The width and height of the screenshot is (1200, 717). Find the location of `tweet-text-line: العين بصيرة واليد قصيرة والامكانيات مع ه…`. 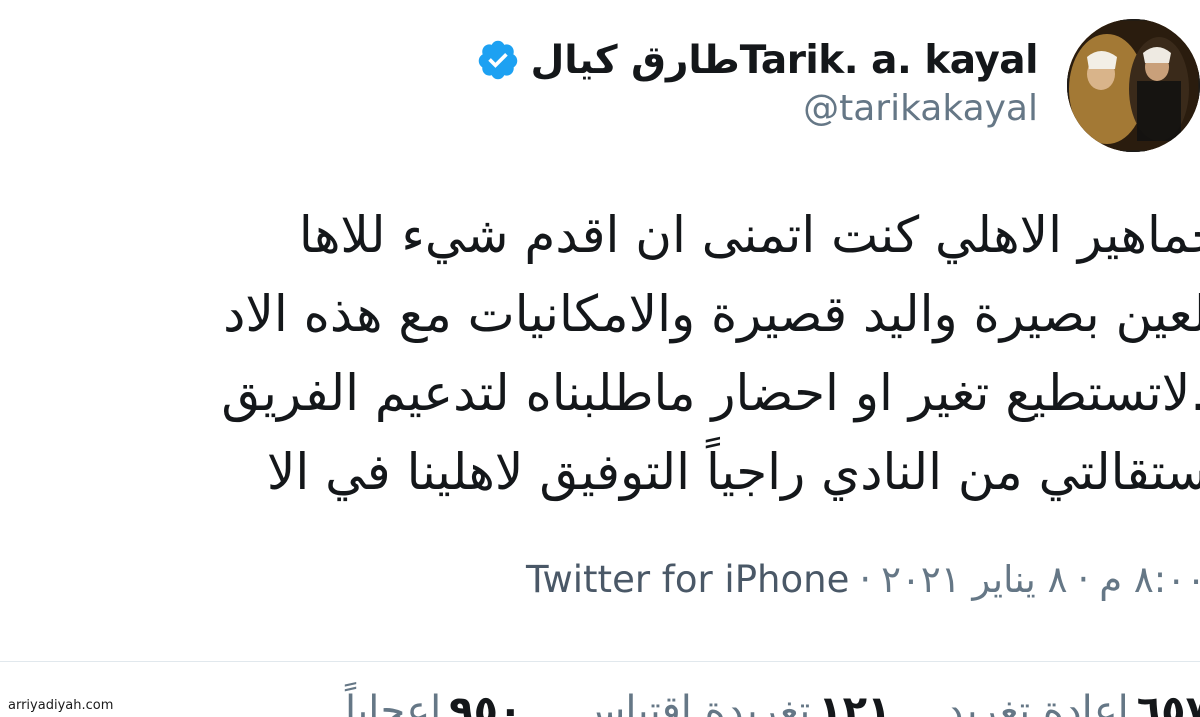

tweet-text-line: العين بصيرة واليد قصيرة والامكانيات مع ه… is located at coordinates (711, 314).